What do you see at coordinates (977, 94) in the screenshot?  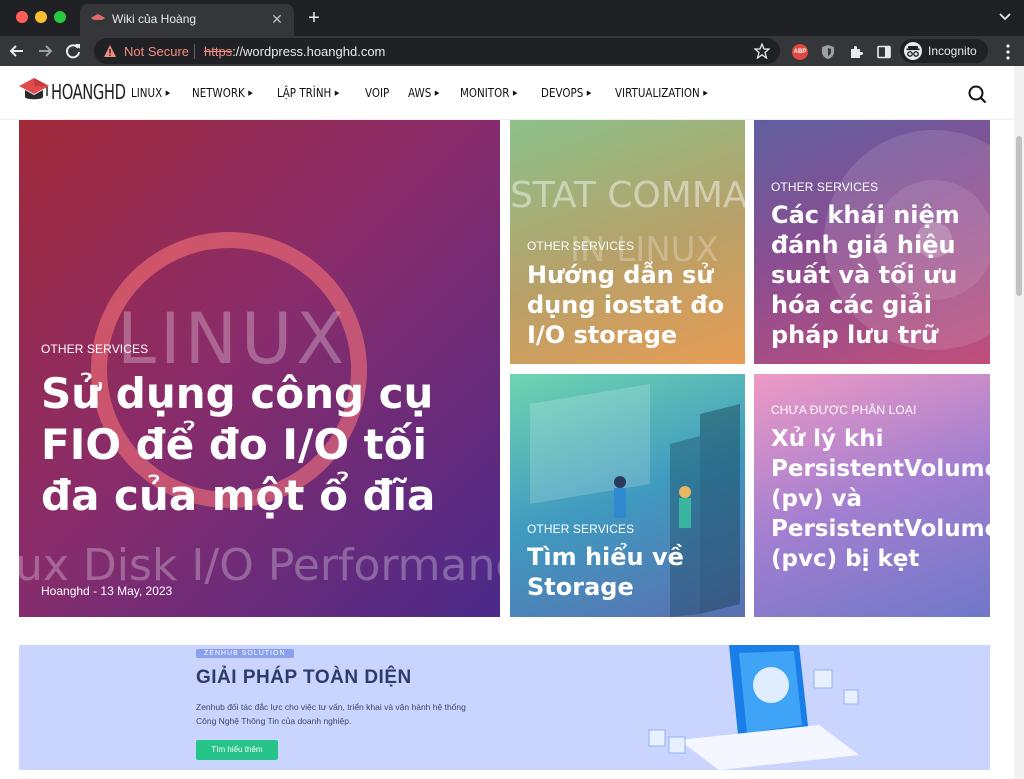 I see `search-icon` at bounding box center [977, 94].